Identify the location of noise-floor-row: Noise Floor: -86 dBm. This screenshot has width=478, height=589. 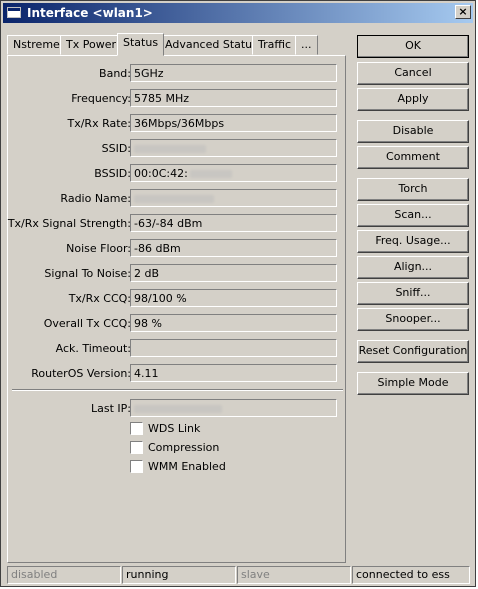
(177, 249).